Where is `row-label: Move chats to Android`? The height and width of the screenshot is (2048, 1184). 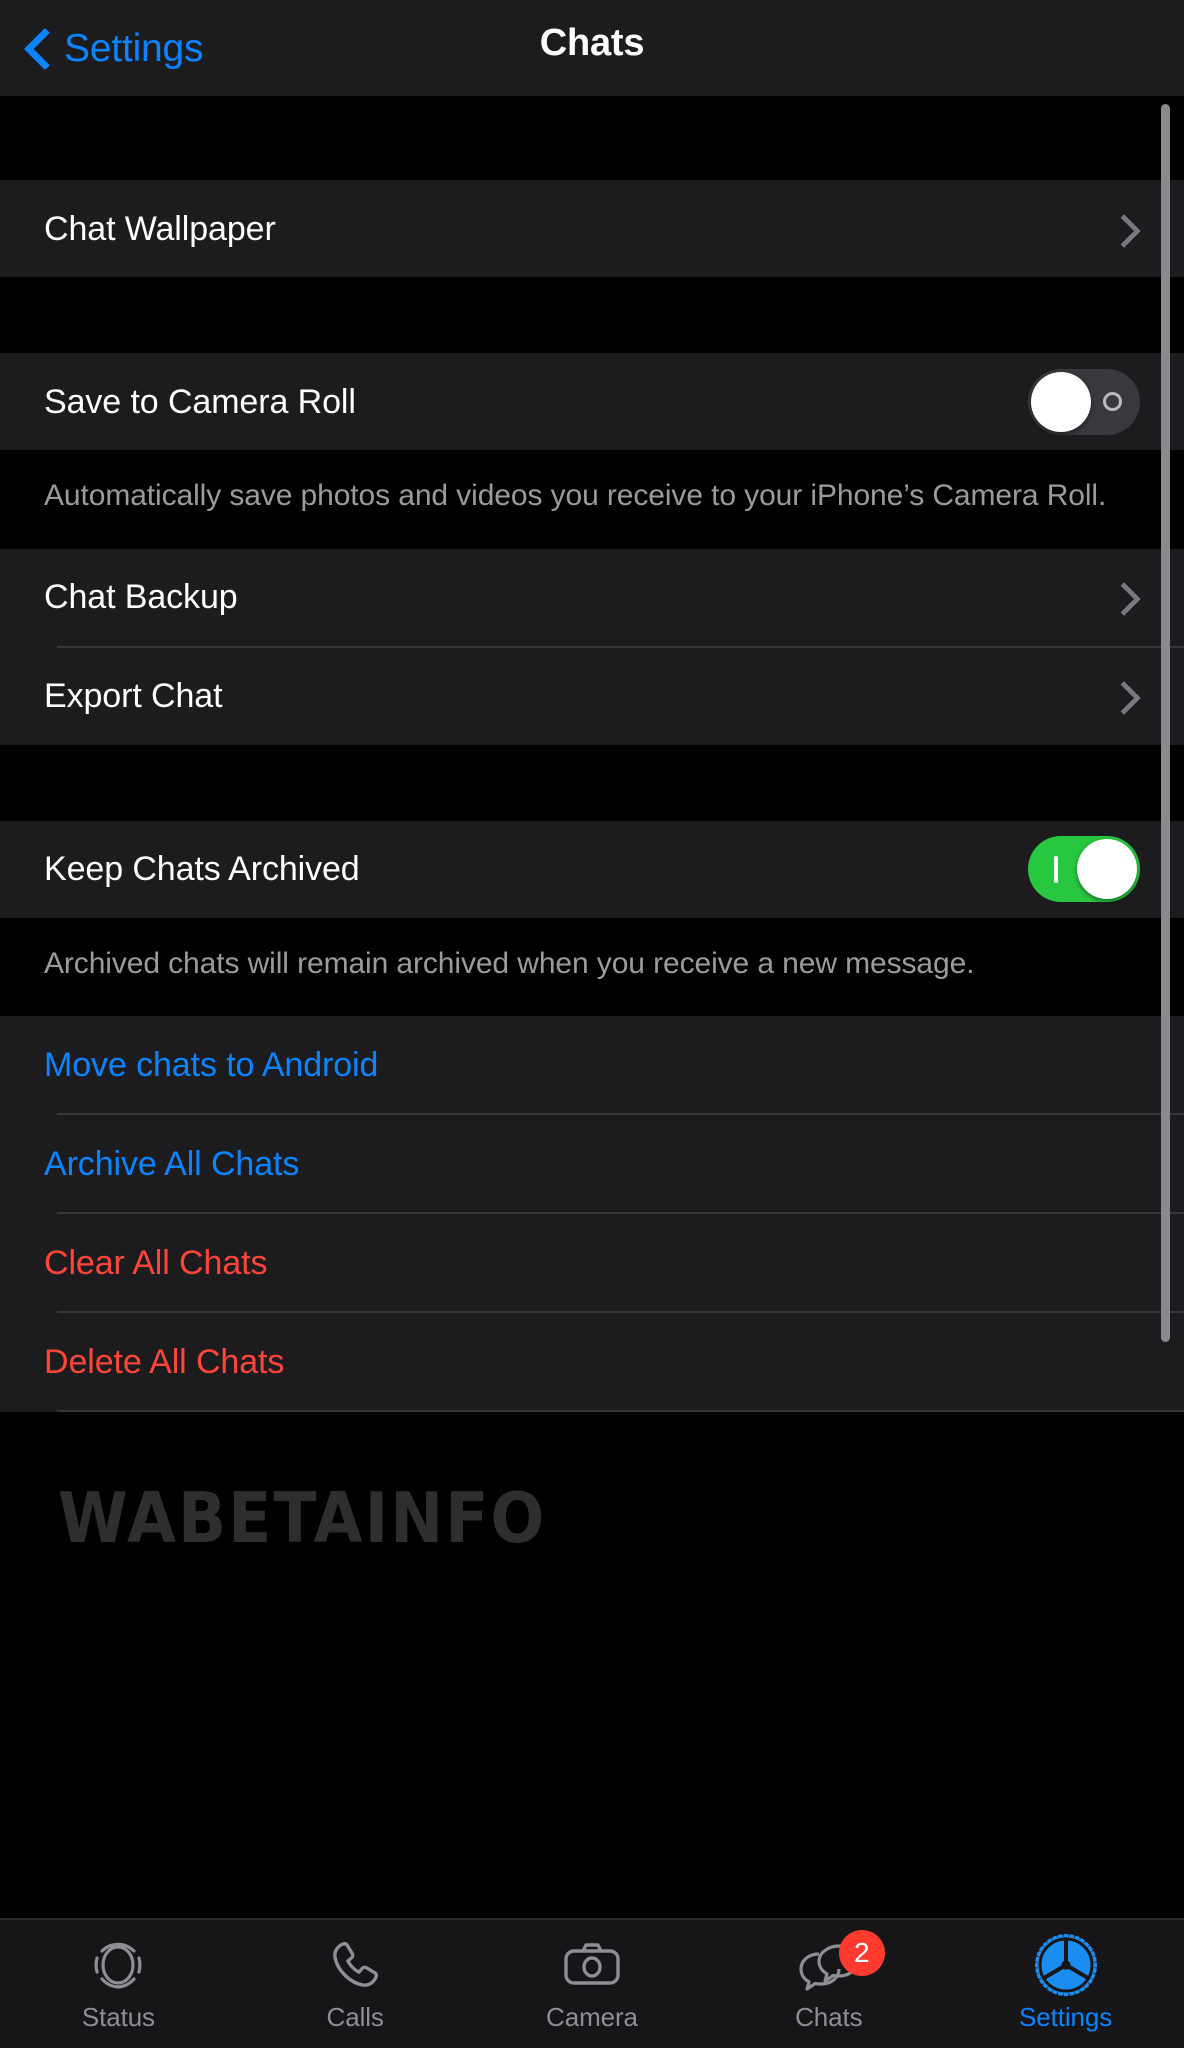
row-label: Move chats to Android is located at coordinates (211, 1064).